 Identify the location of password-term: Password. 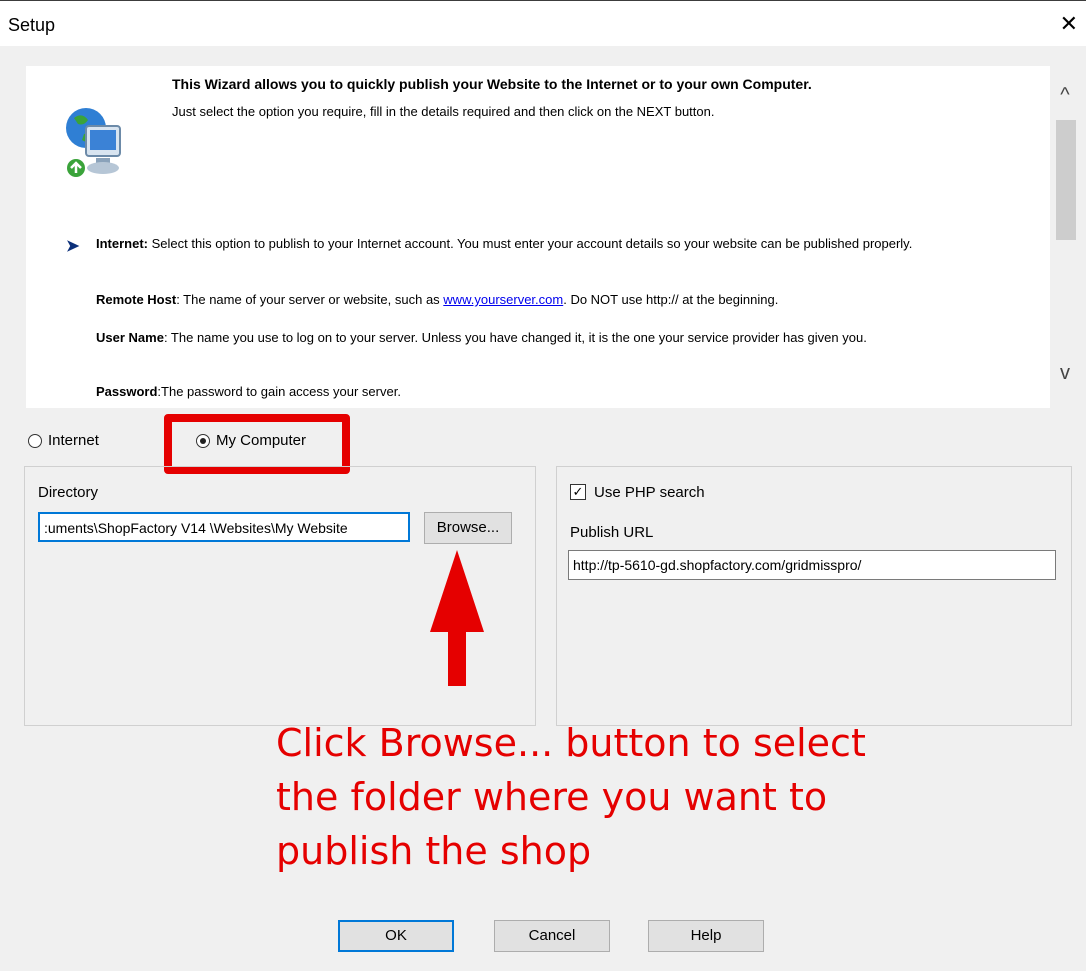
(127, 391).